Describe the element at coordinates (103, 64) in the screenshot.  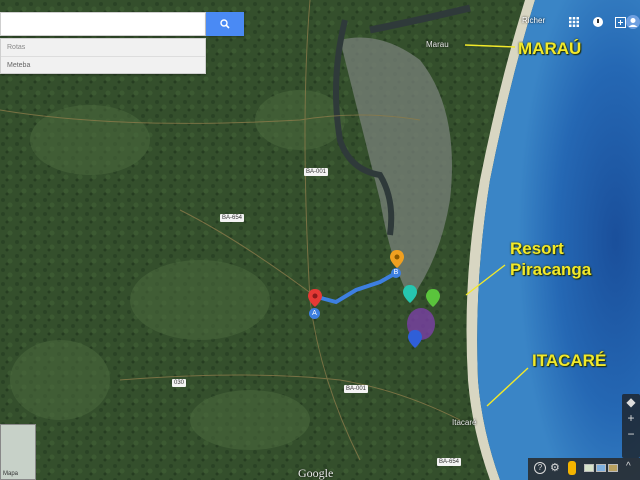
I see `route-to-field: Meteba` at that location.